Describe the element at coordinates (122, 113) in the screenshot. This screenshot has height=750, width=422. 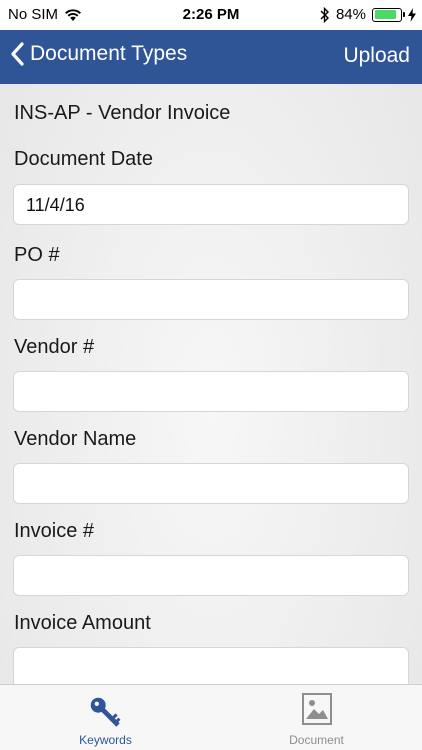
I see `document-type-title: INS-AP - Vendor Invoice` at that location.